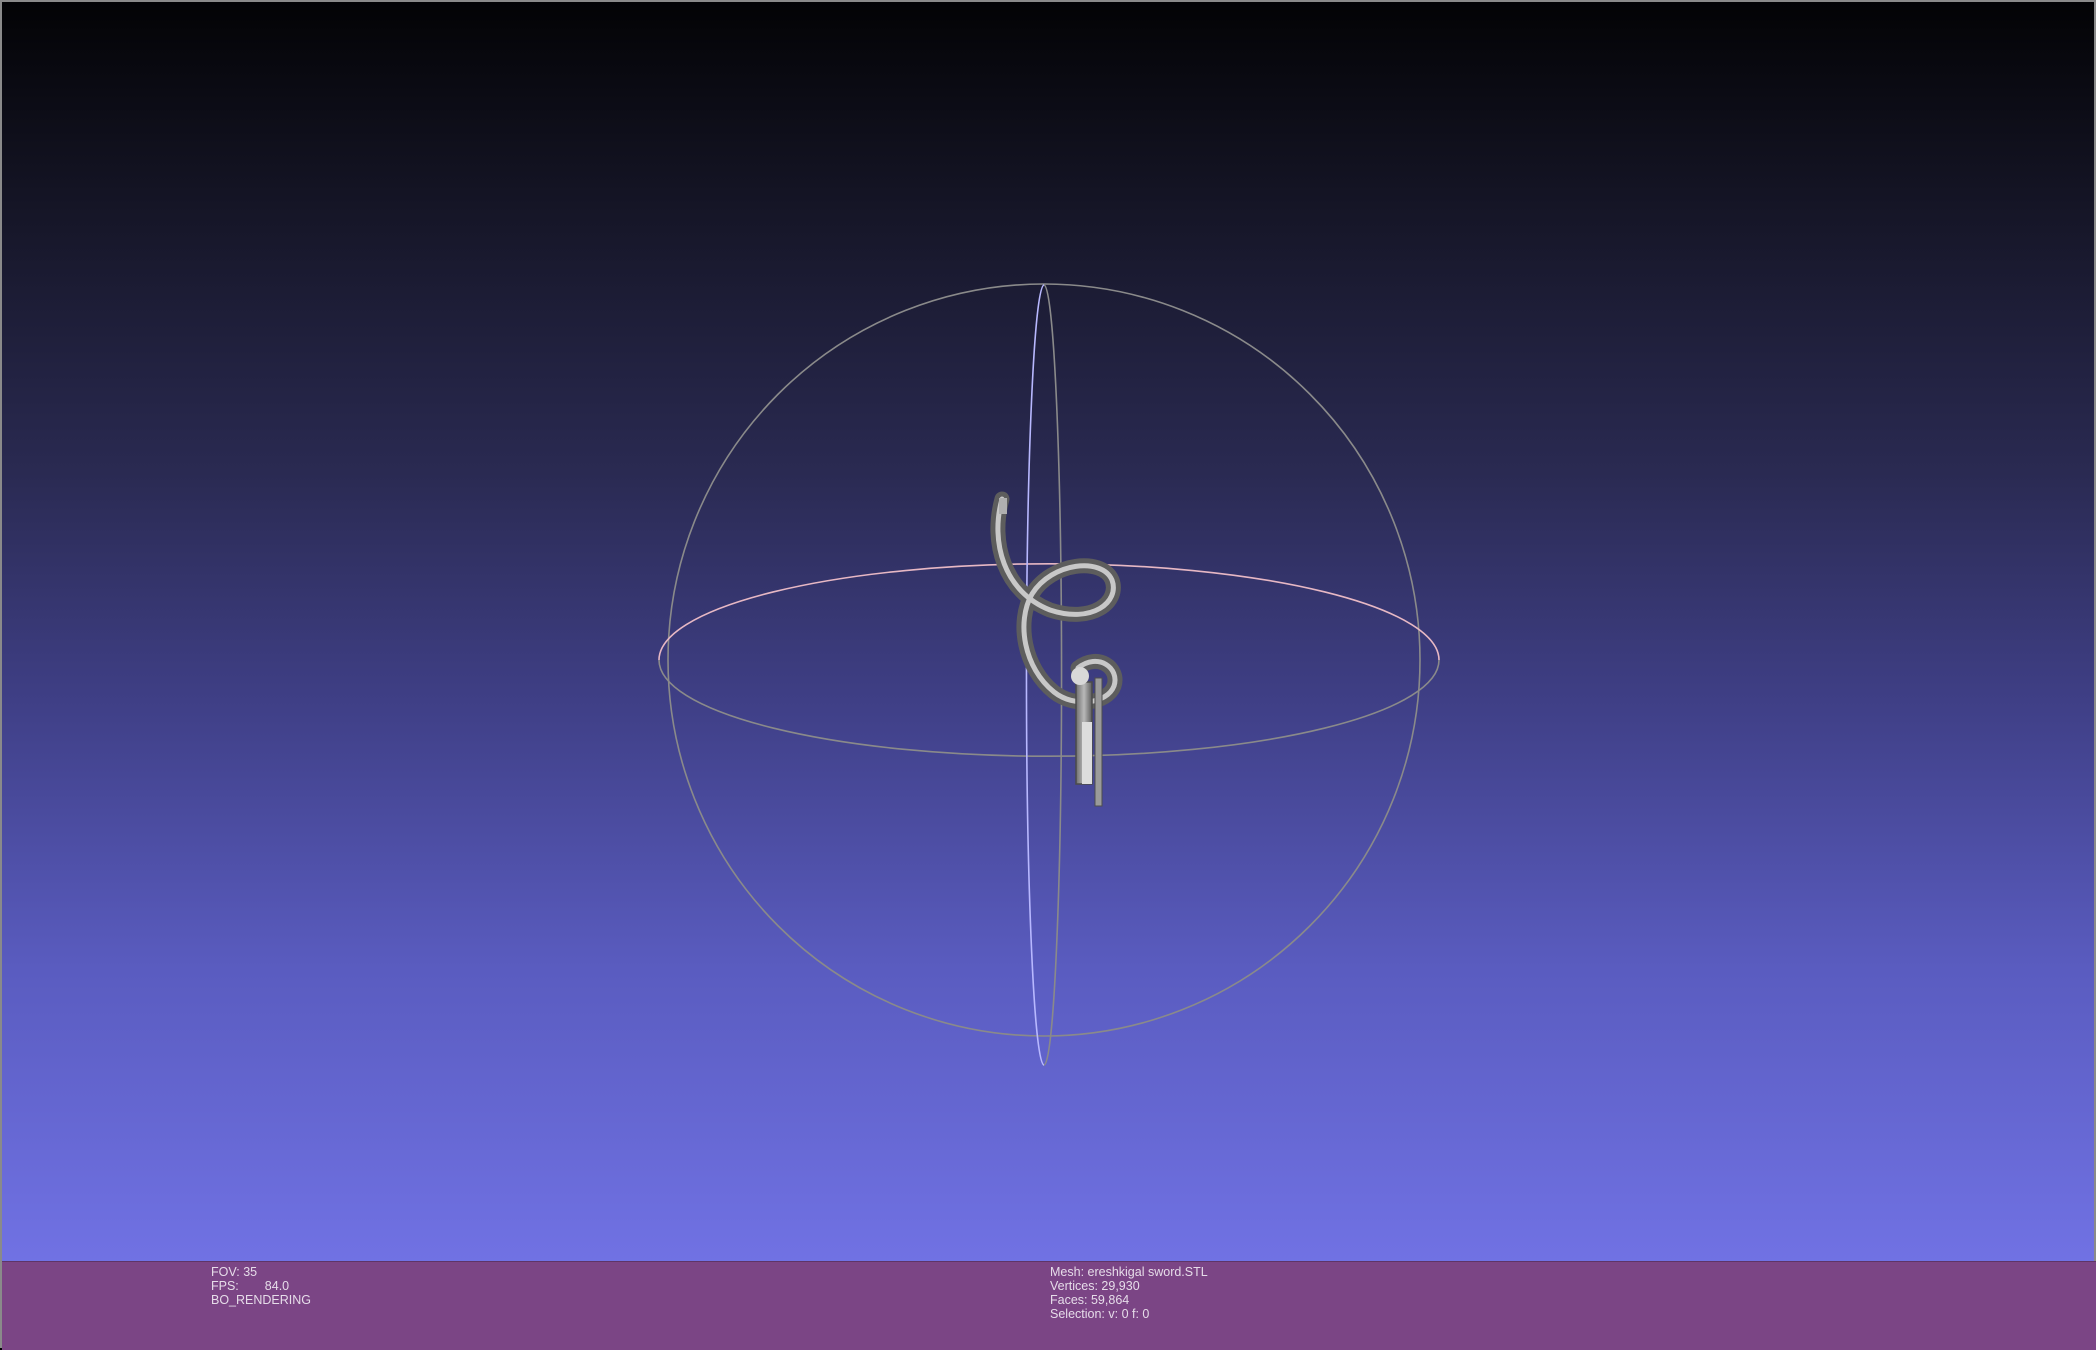 The width and height of the screenshot is (2096, 1350). I want to click on trackball-horizontal-ring-front, so click(1049, 708).